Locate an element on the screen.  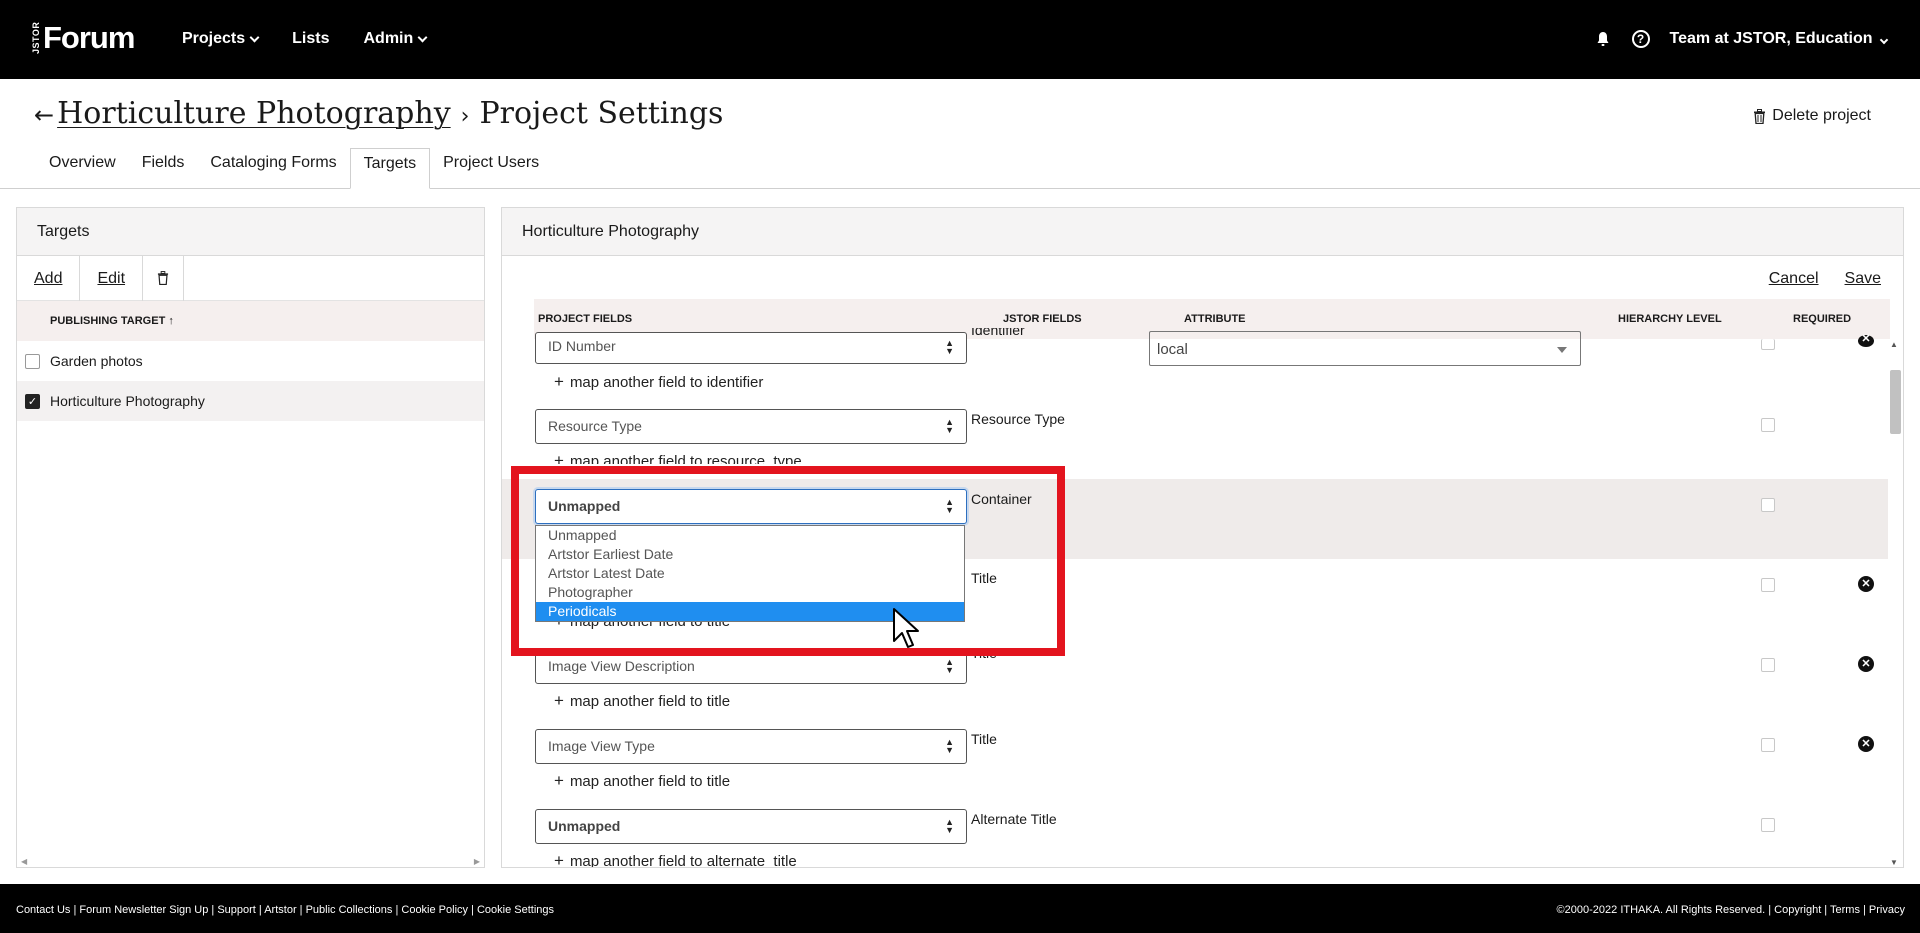
attribute-select: local is located at coordinates (1365, 348).